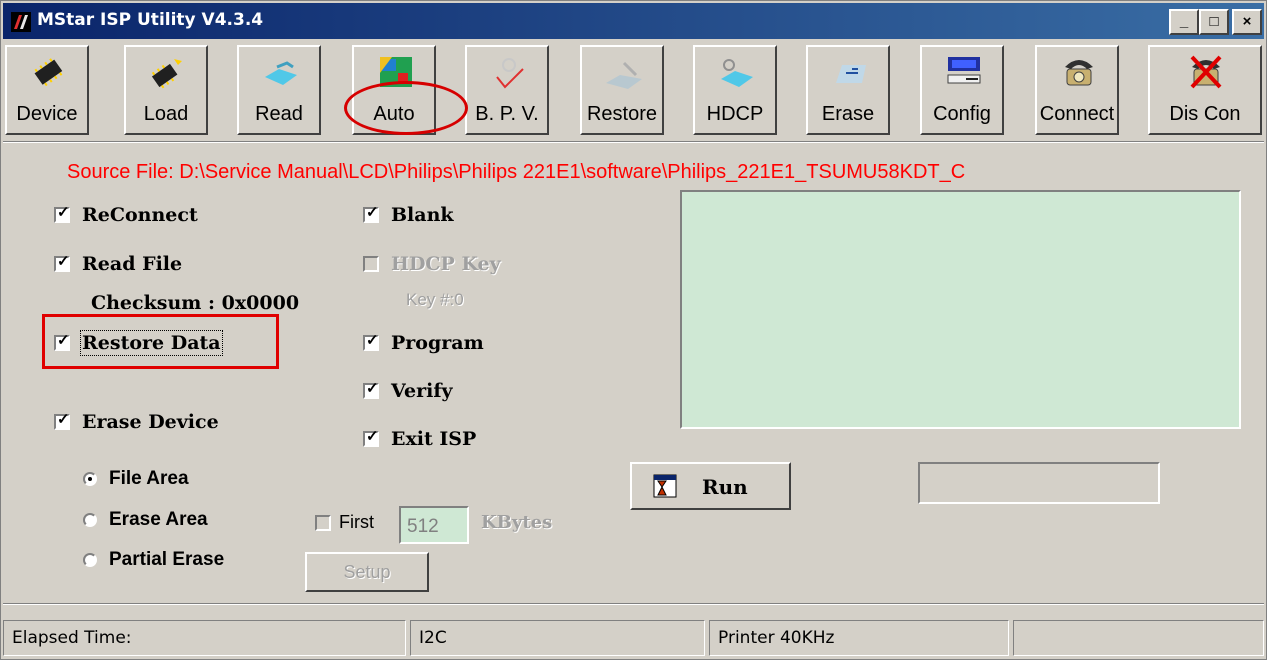  I want to click on read-arrow-icon, so click(281, 73).